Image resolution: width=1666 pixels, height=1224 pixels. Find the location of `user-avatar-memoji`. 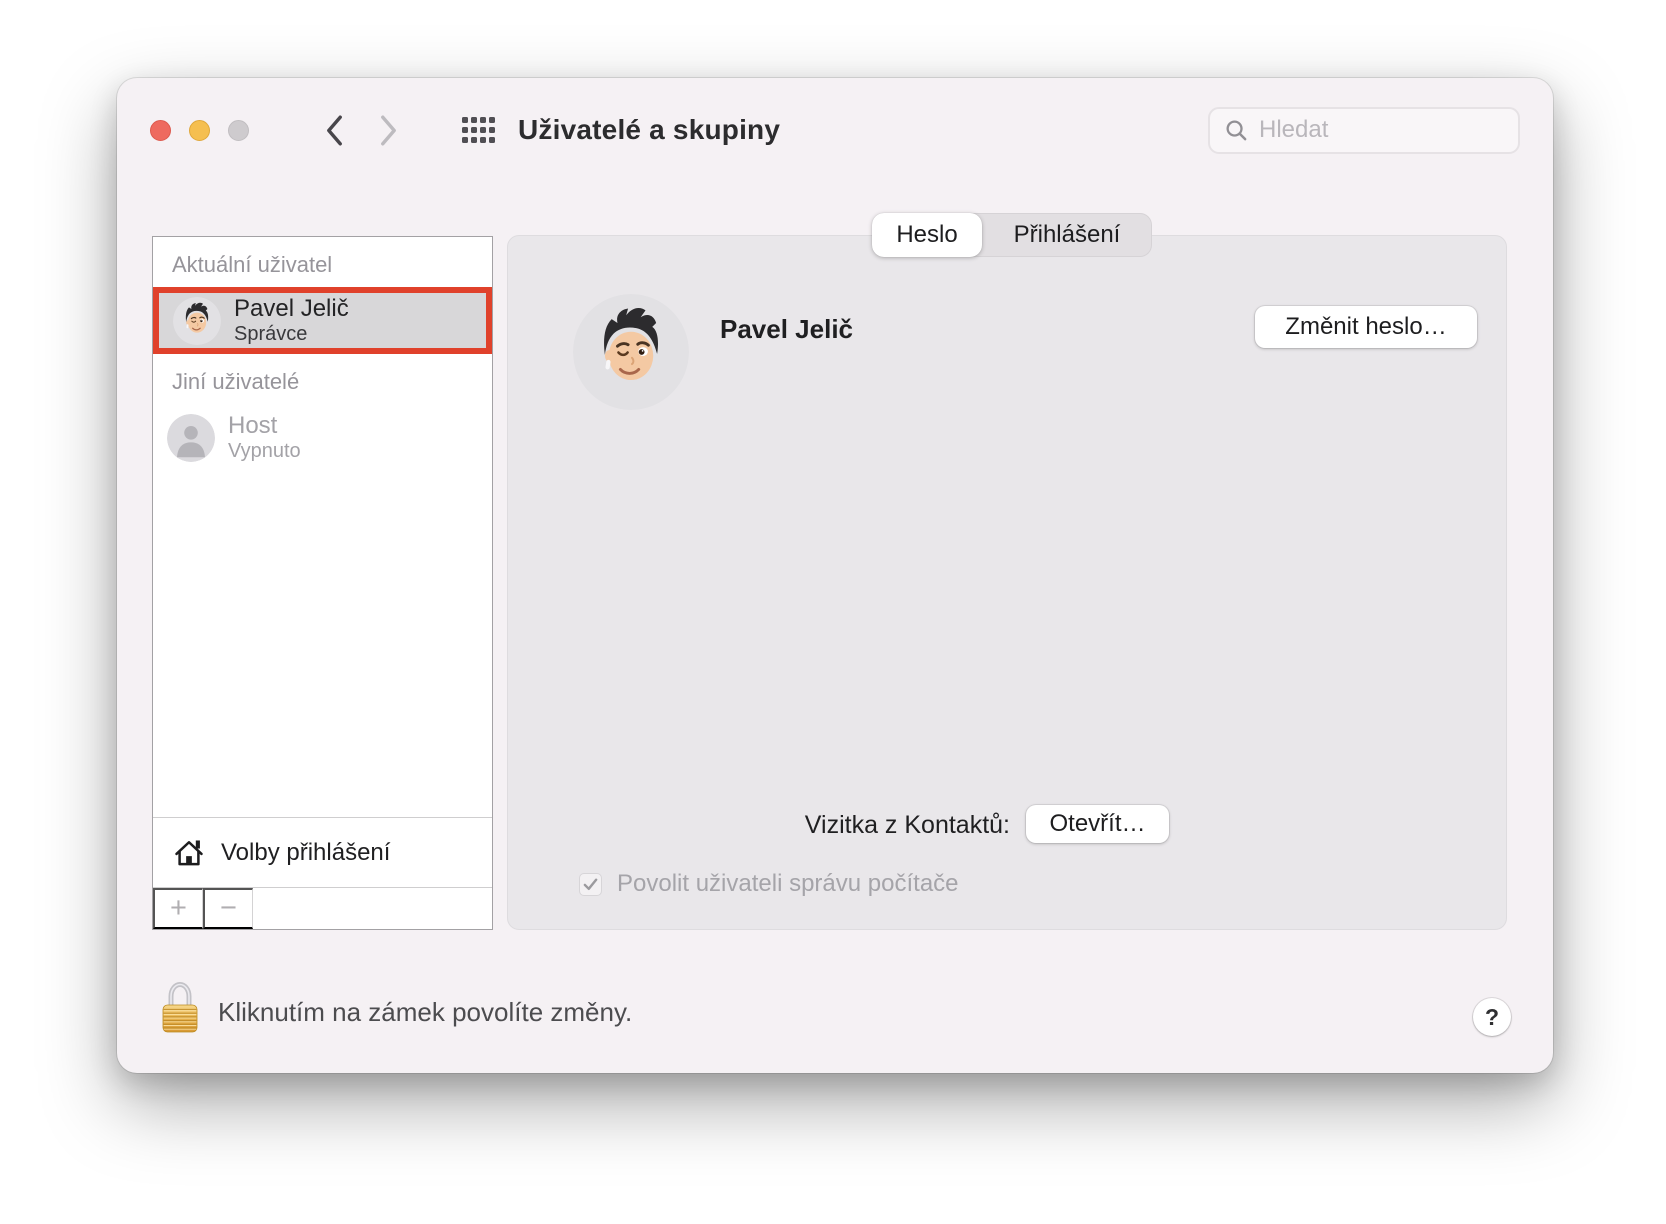

user-avatar-memoji is located at coordinates (197, 321).